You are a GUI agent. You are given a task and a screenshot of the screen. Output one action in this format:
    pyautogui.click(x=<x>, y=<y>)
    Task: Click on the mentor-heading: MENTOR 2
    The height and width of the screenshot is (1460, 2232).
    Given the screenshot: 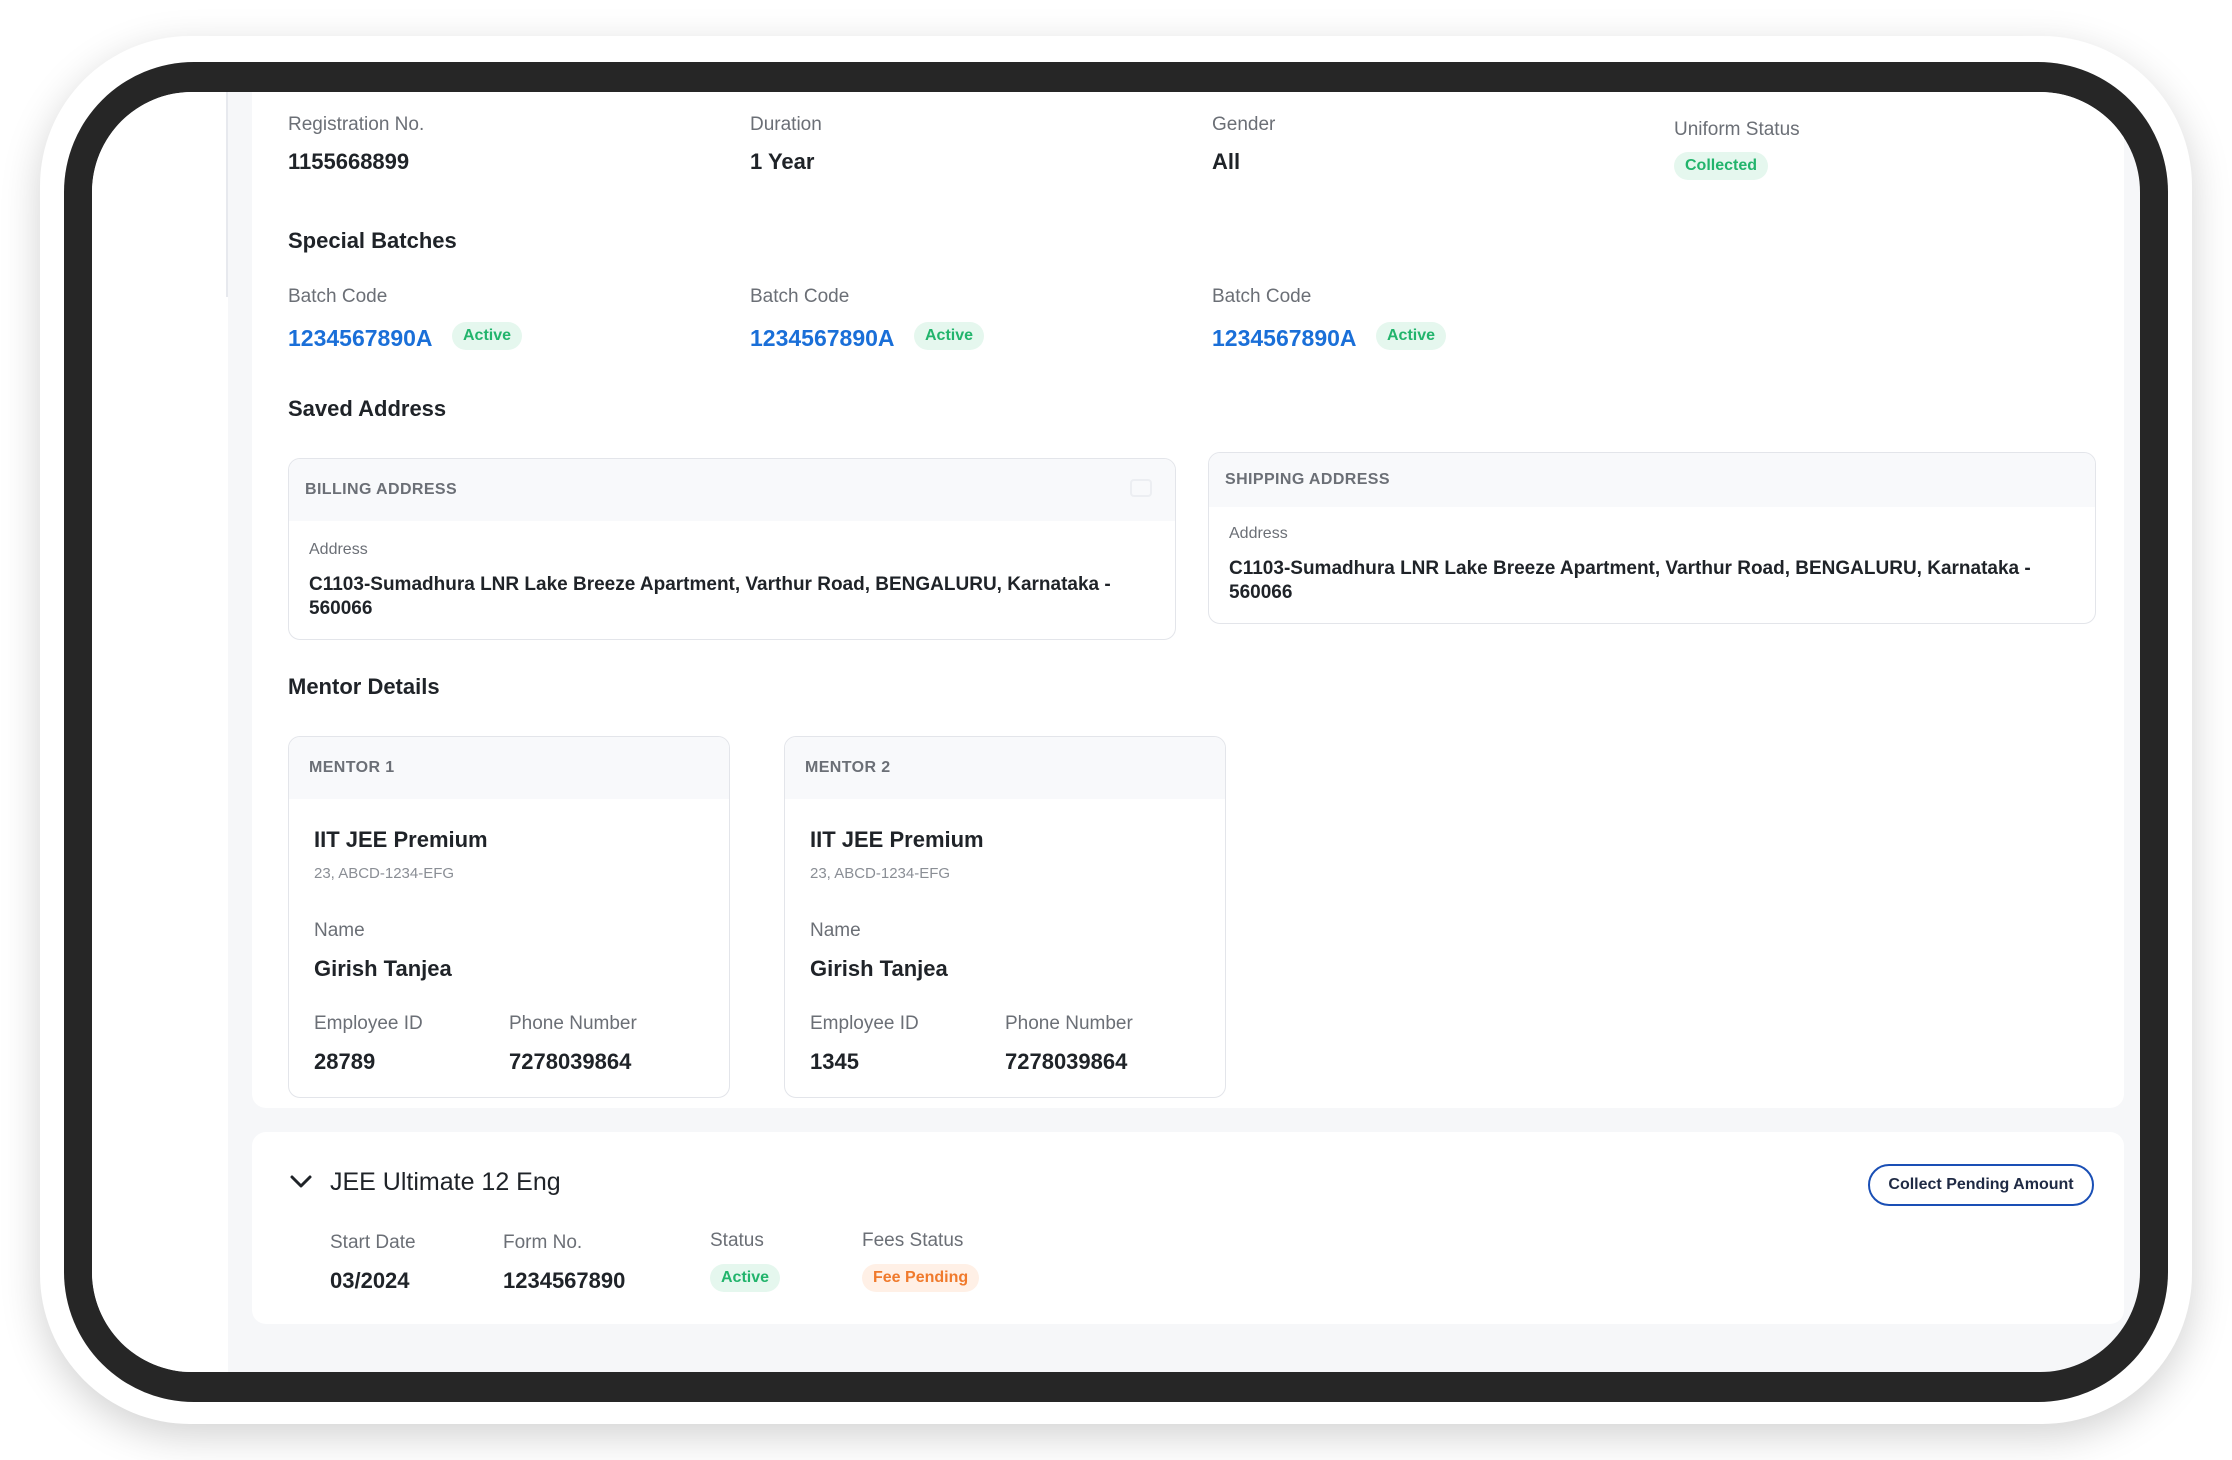 What is the action you would take?
    pyautogui.click(x=1005, y=768)
    